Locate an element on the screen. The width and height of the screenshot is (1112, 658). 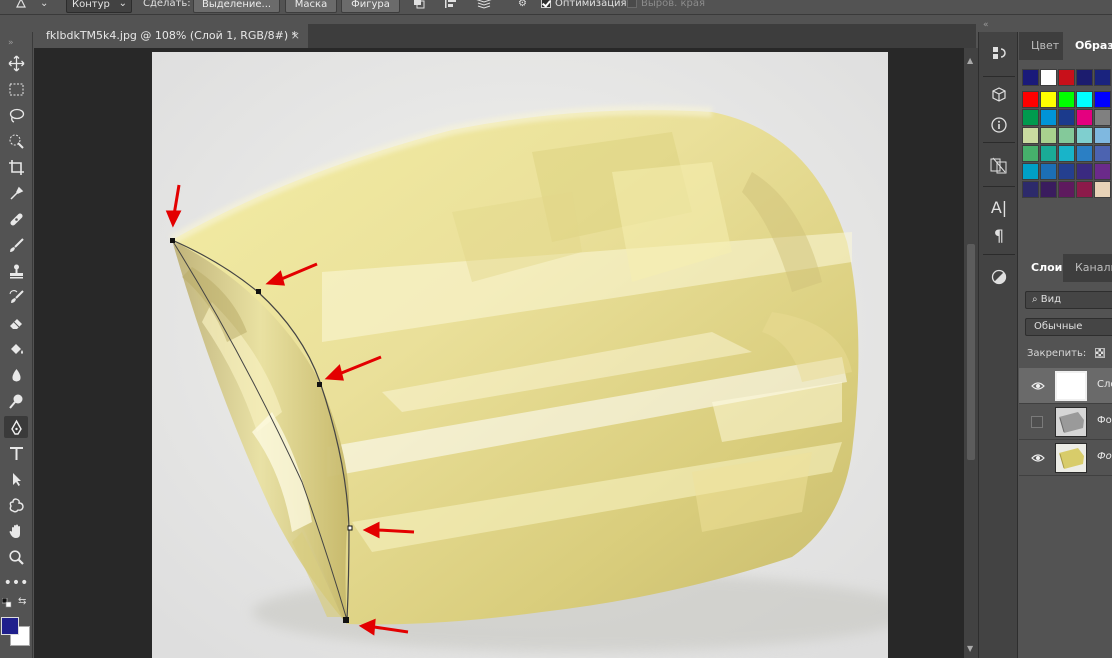
properties-icon is located at coordinates (999, 165).